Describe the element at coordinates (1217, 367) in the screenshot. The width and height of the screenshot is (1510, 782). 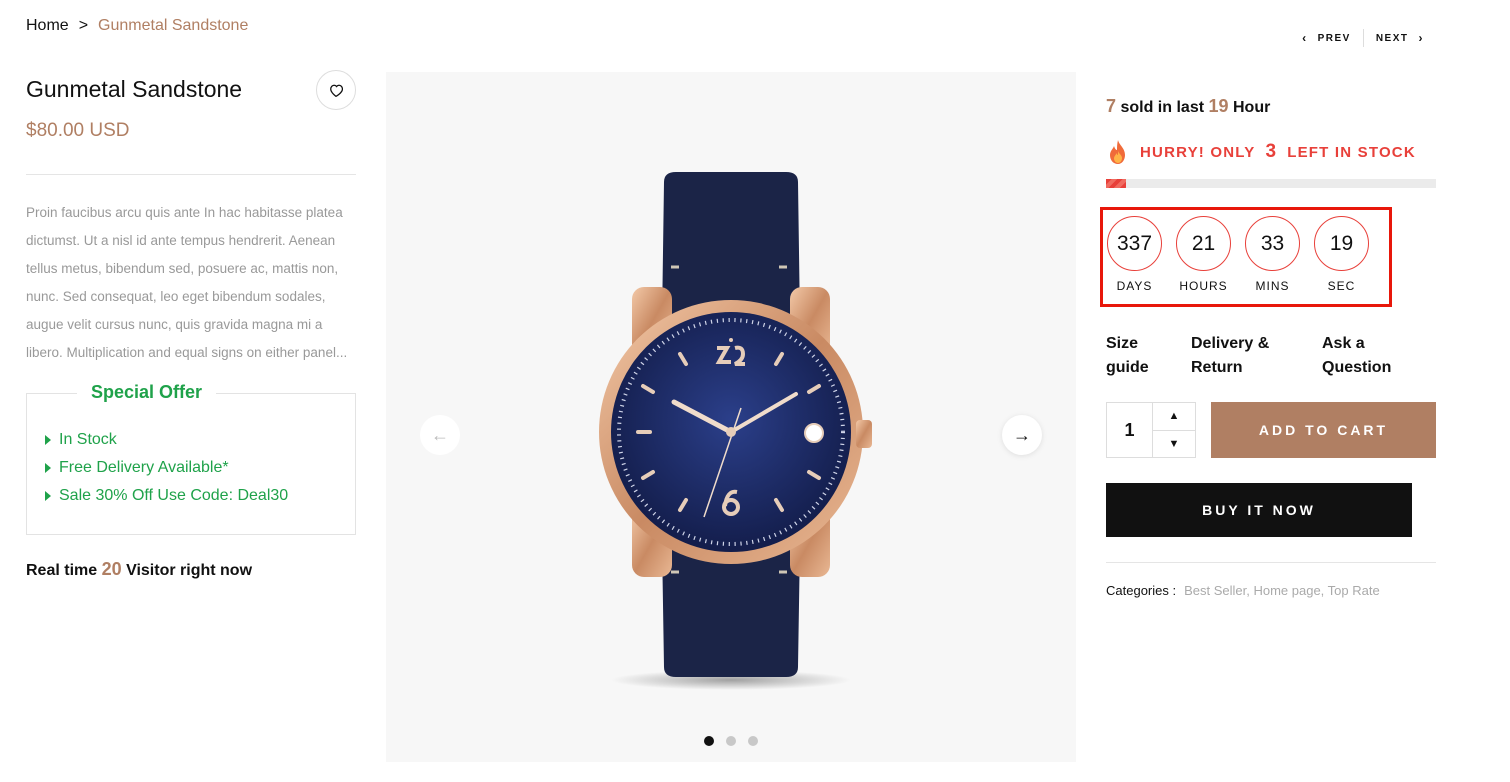
I see `link-line: Return` at that location.